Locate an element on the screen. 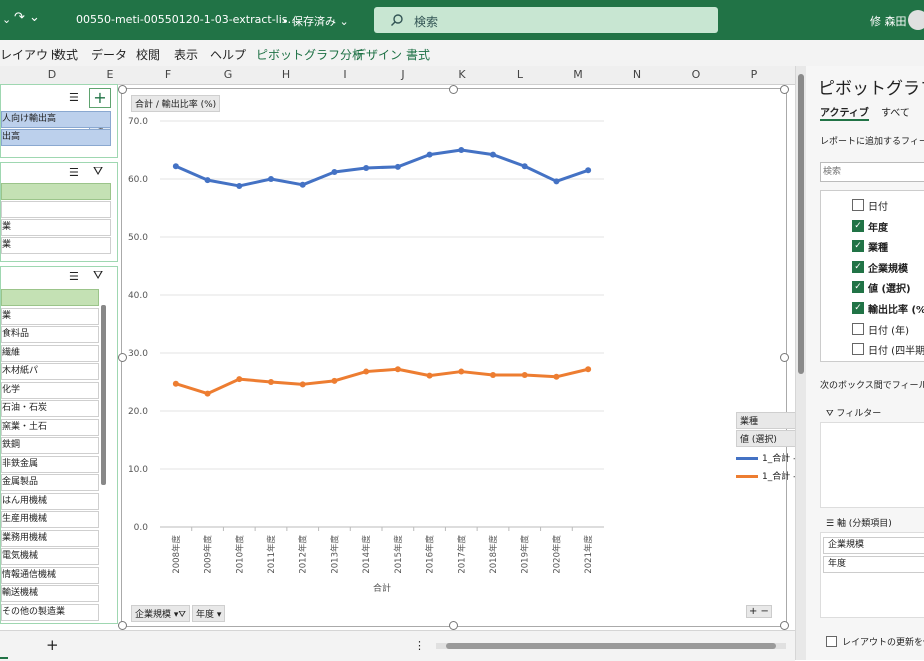  slicer-item: 窯業・土石 is located at coordinates (50, 427).